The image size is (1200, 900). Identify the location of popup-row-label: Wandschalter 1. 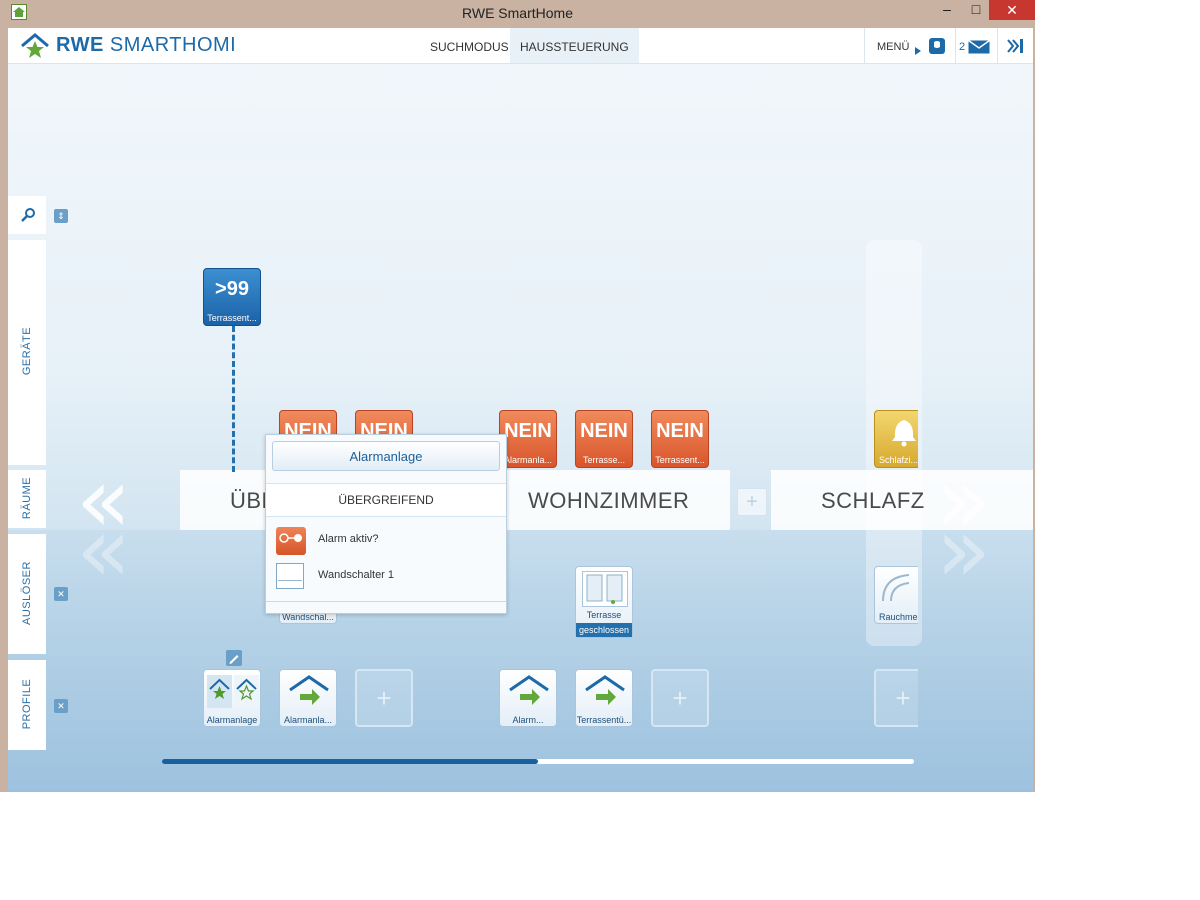
(356, 575).